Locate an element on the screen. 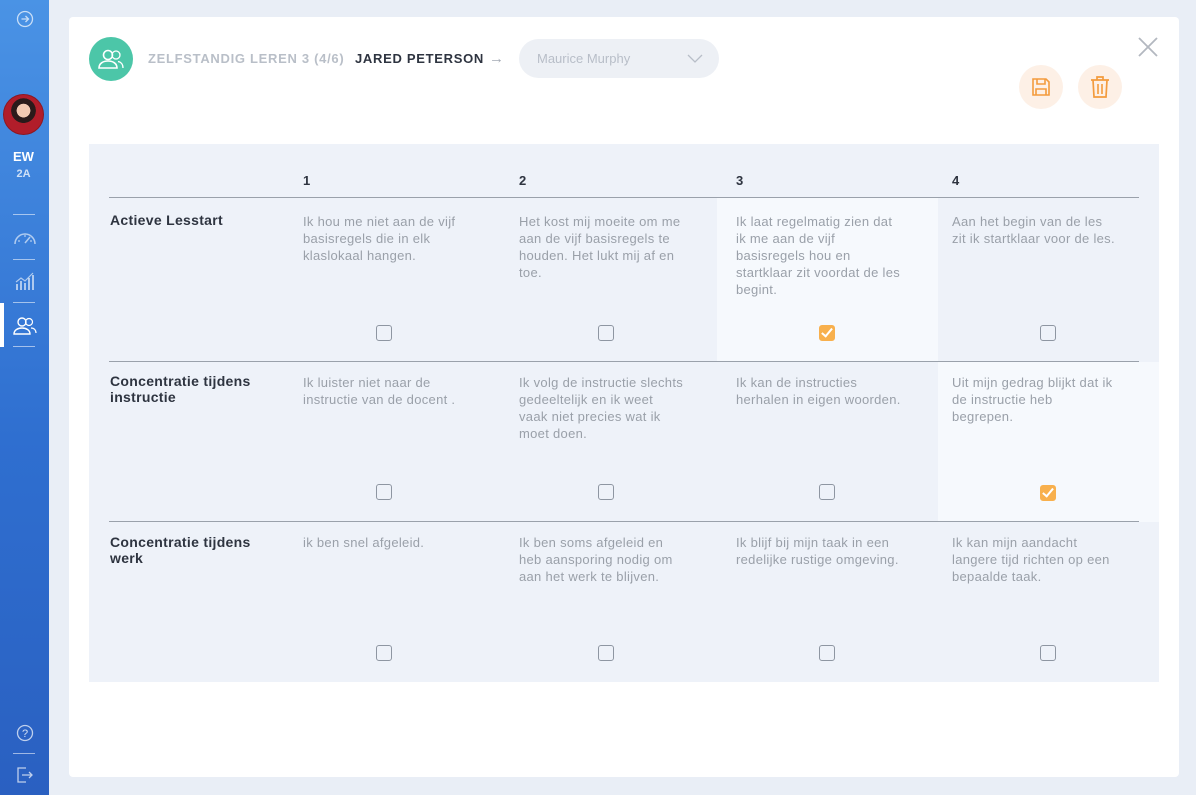 This screenshot has width=1196, height=795. close-icon is located at coordinates (1148, 49).